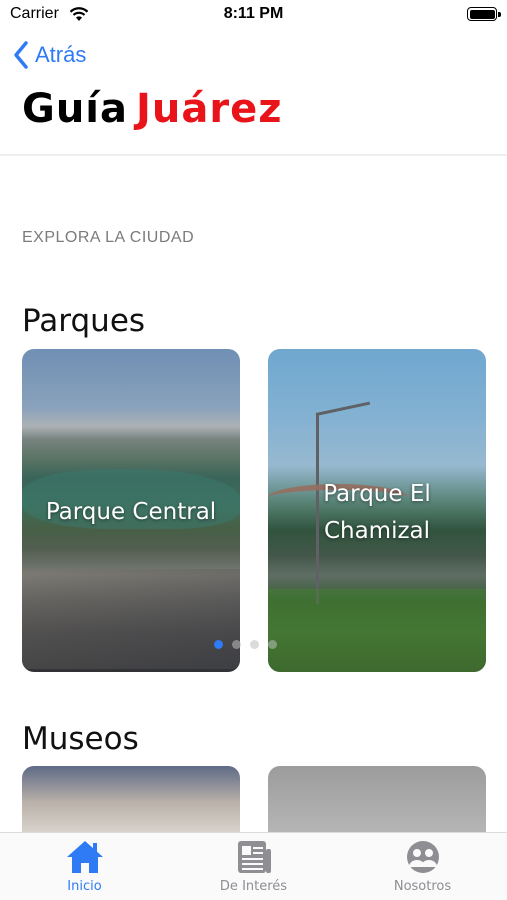 This screenshot has height=900, width=507. I want to click on tab-label: Inicio, so click(84, 886).